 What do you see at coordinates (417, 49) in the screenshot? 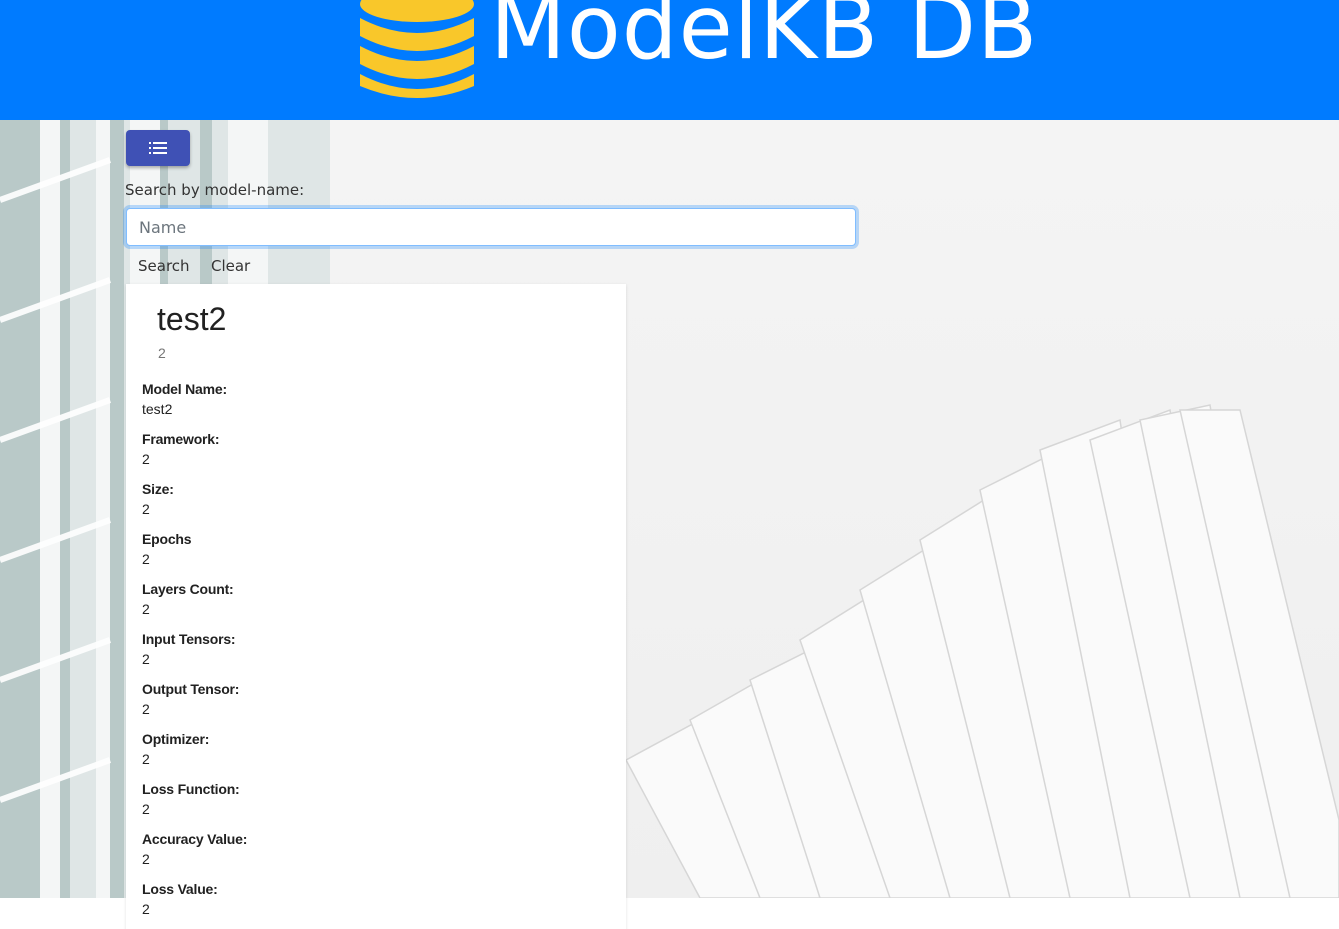
I see `database-icon` at bounding box center [417, 49].